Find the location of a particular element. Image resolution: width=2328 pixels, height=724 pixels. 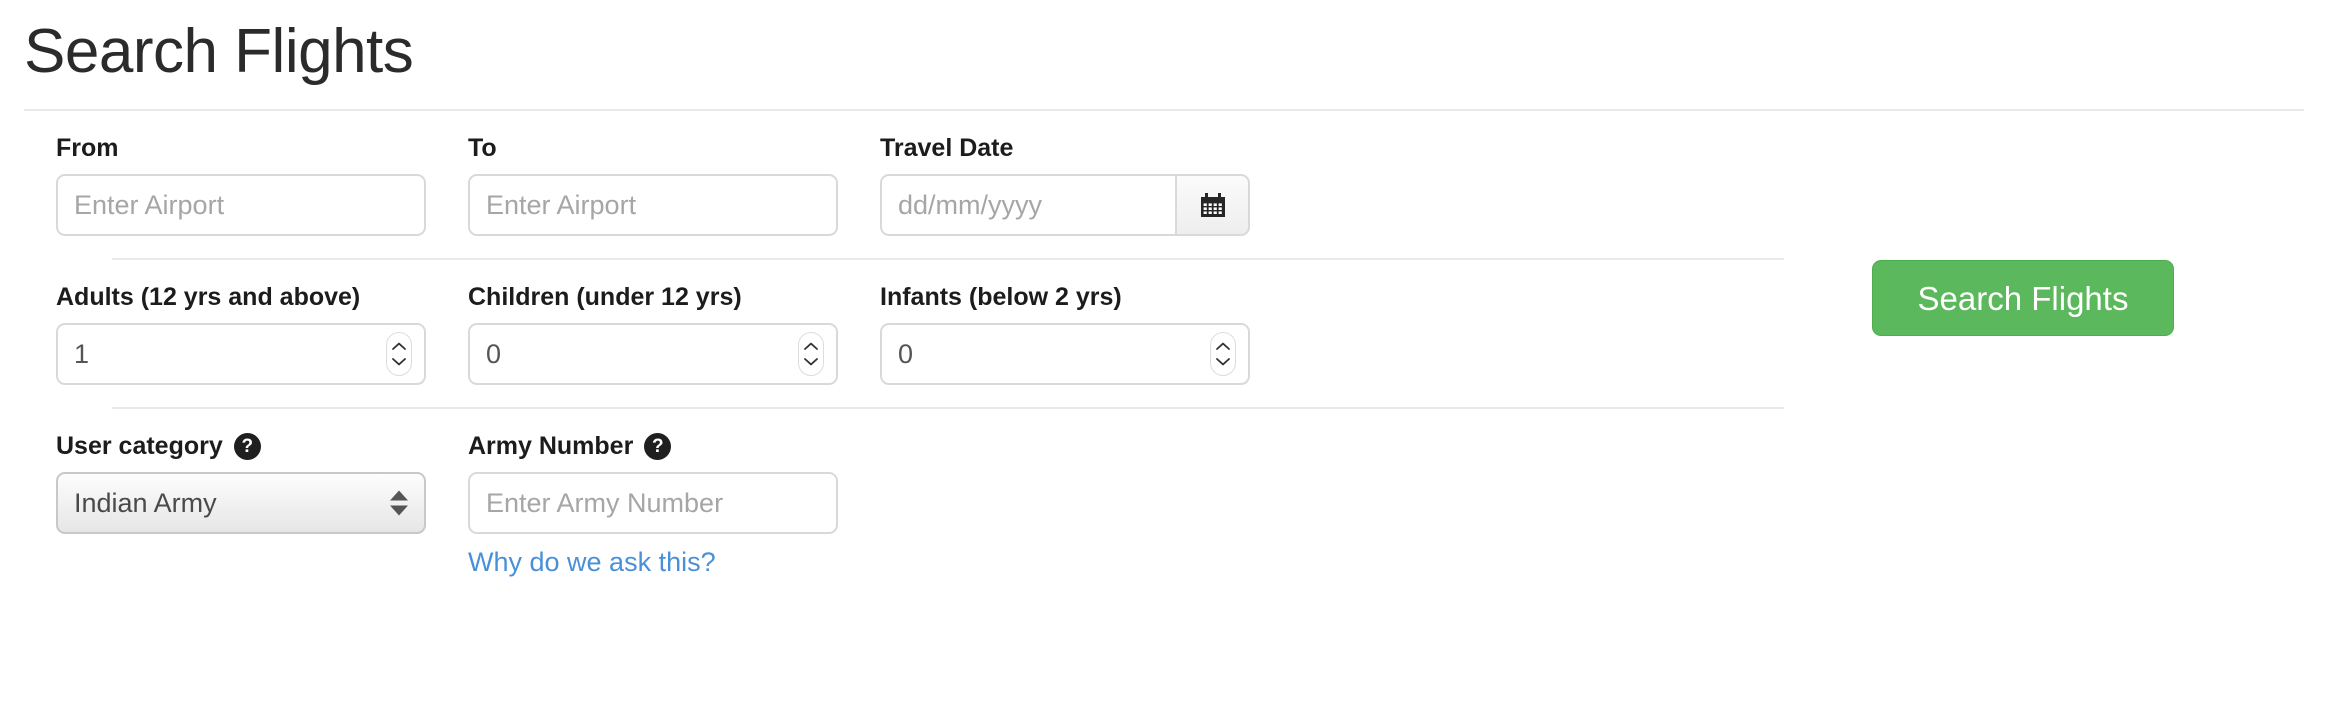

user-category-field-group: User category ? Indian Army is located at coordinates (241, 483).